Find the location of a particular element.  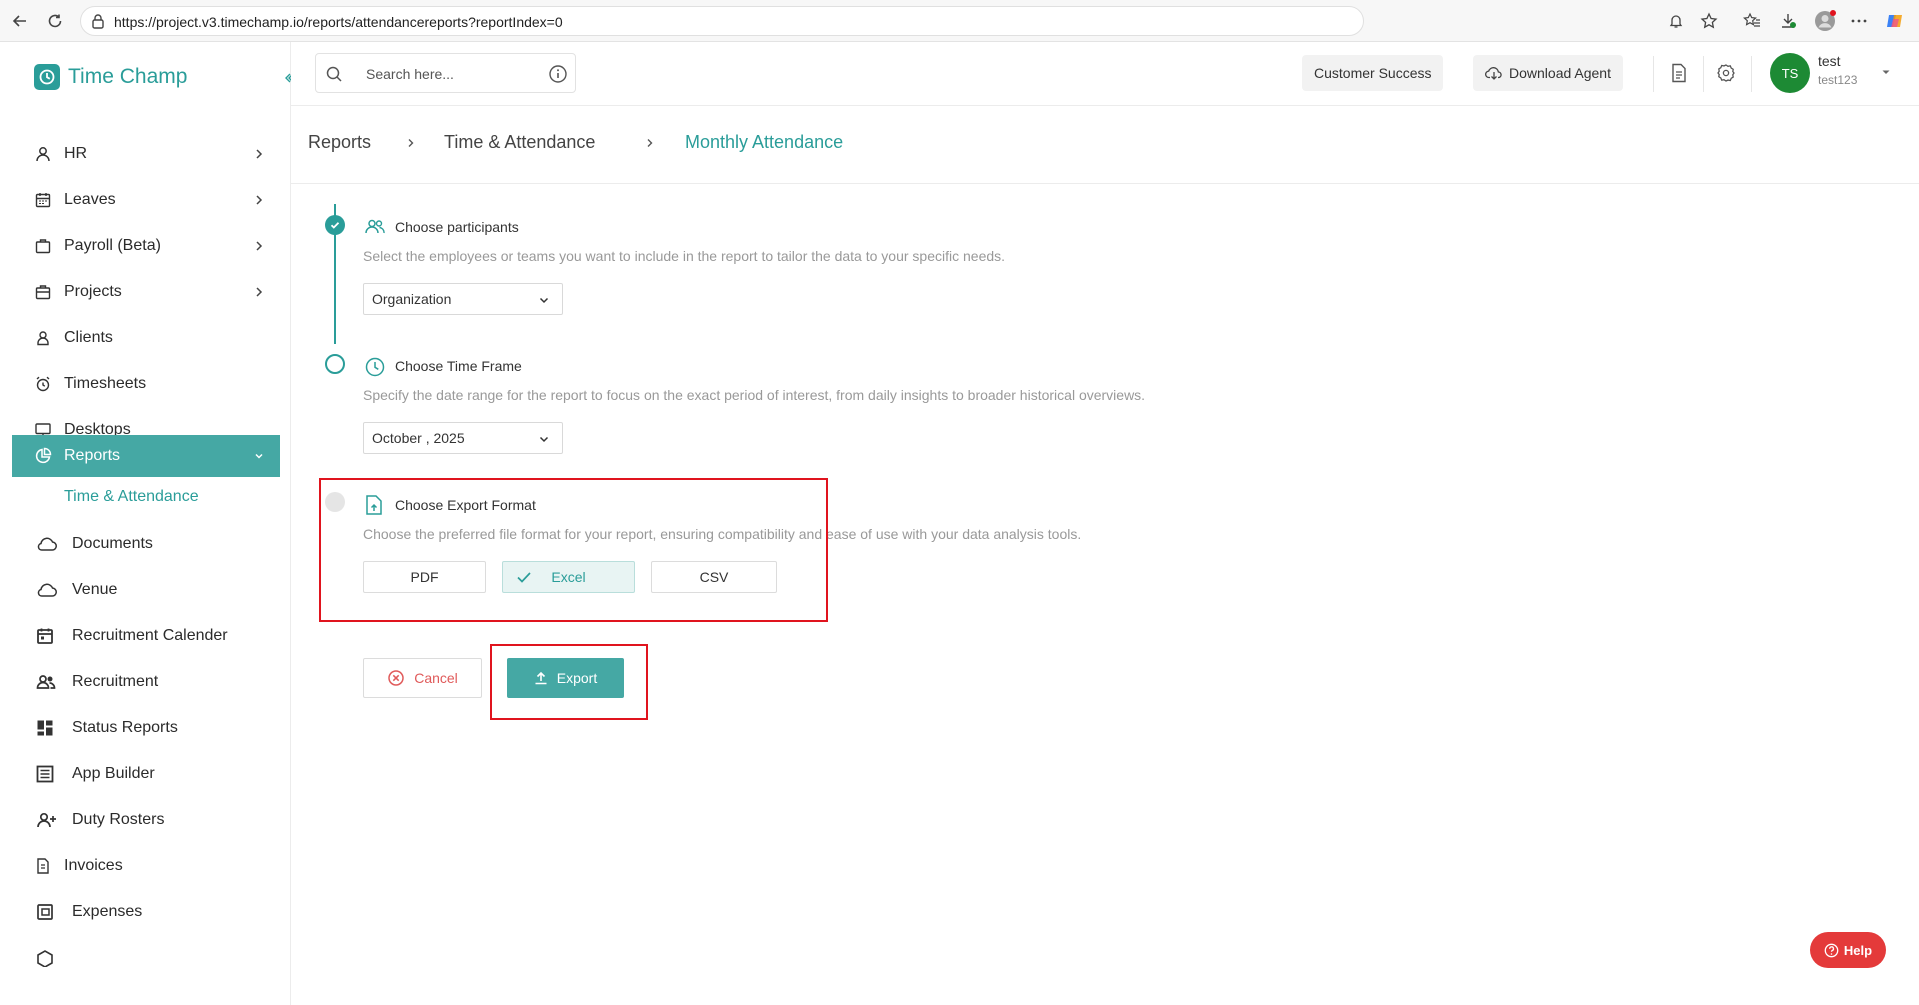

sidebar-item-partial is located at coordinates (146, 952).